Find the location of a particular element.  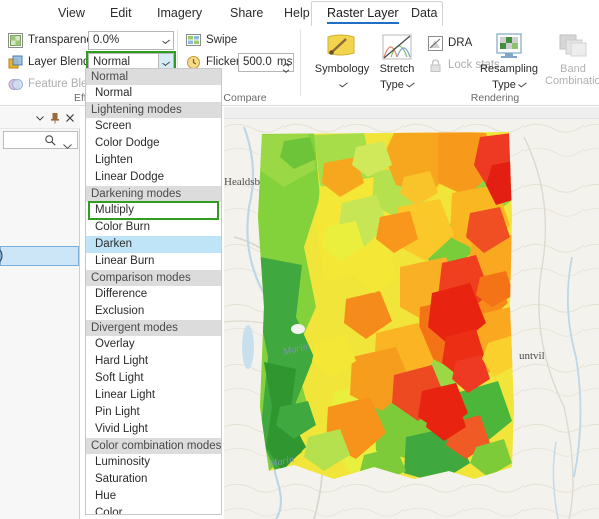

resampling-type-button: Resampling Type is located at coordinates (509, 61).